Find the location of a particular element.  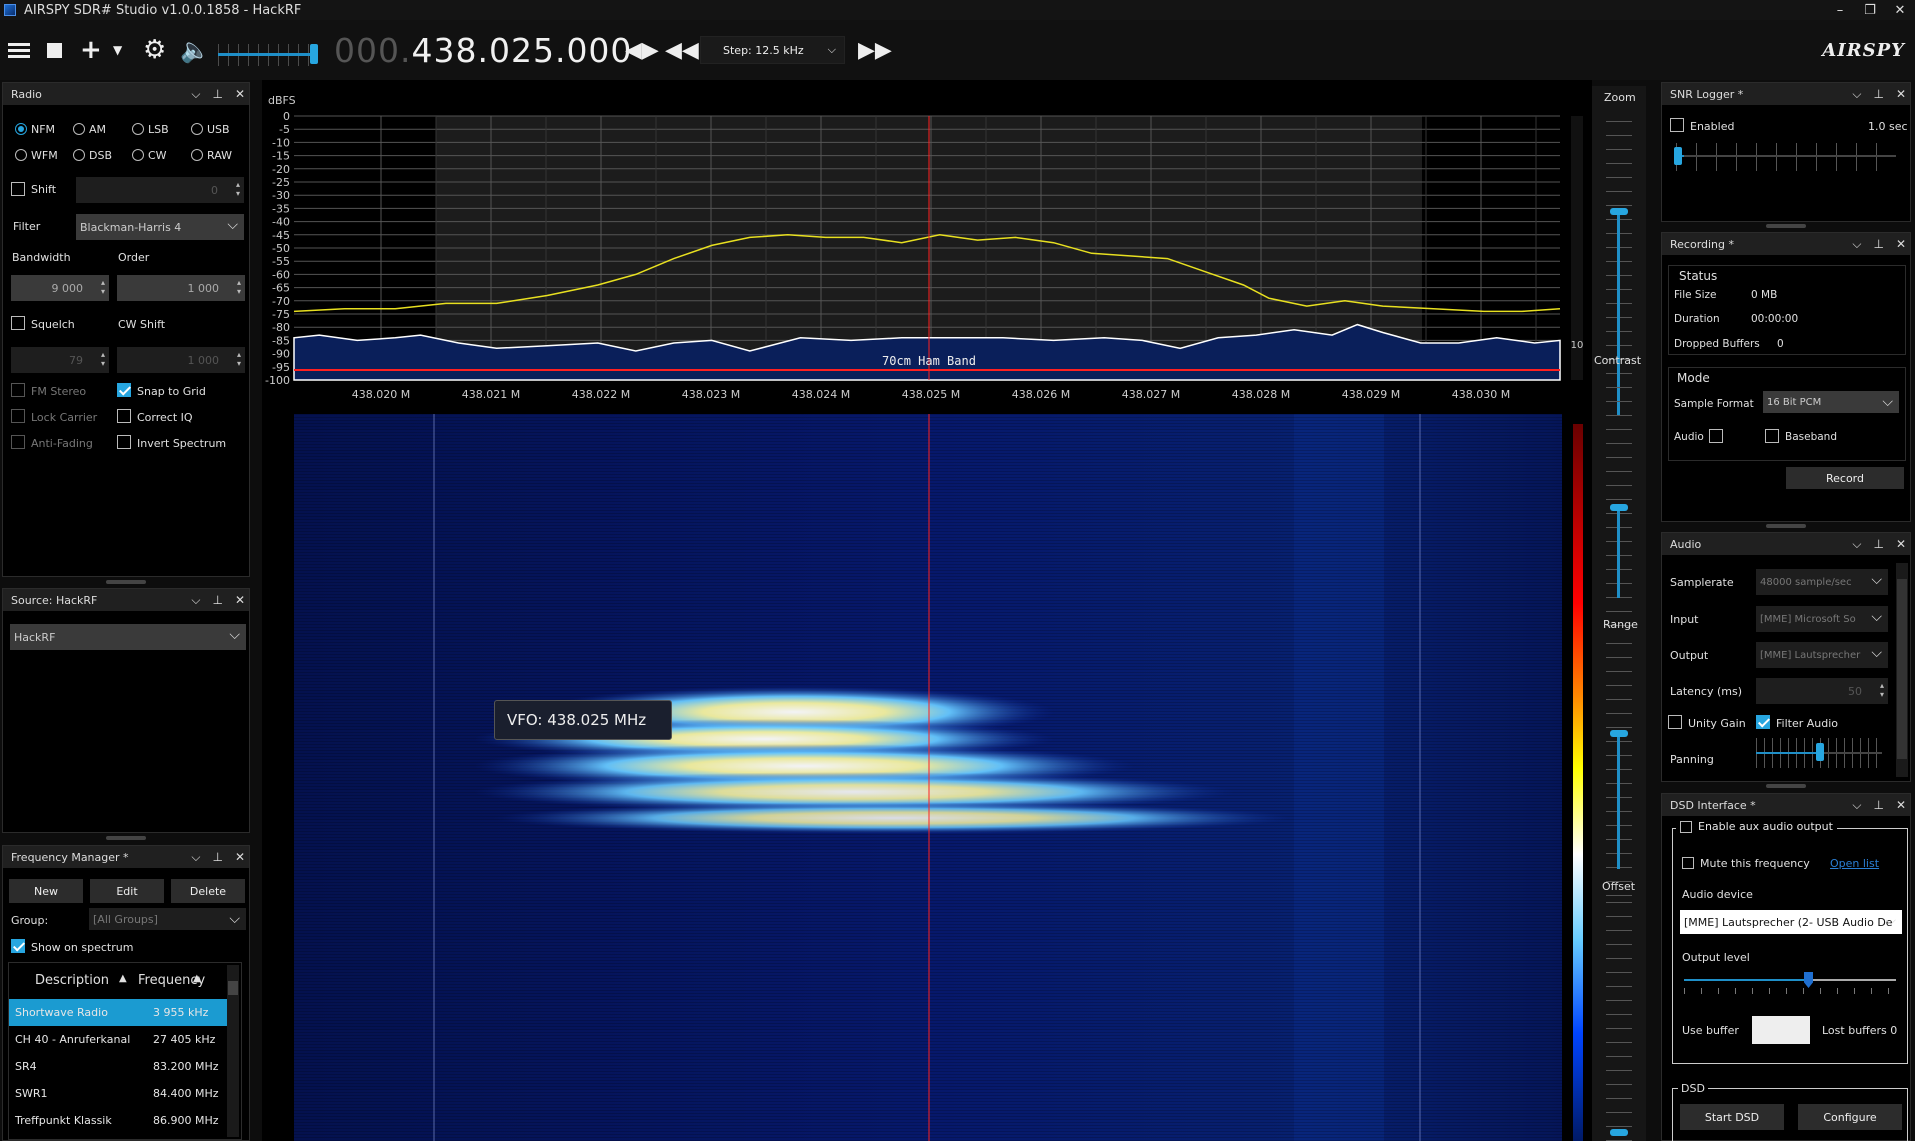

step-forward-icon: ▶▶ is located at coordinates (875, 50).